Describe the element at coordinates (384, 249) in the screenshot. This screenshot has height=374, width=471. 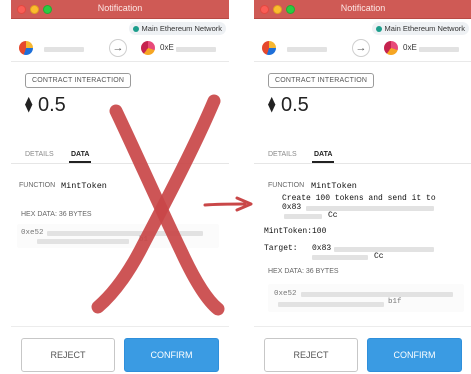
I see `target-address-redacted` at that location.